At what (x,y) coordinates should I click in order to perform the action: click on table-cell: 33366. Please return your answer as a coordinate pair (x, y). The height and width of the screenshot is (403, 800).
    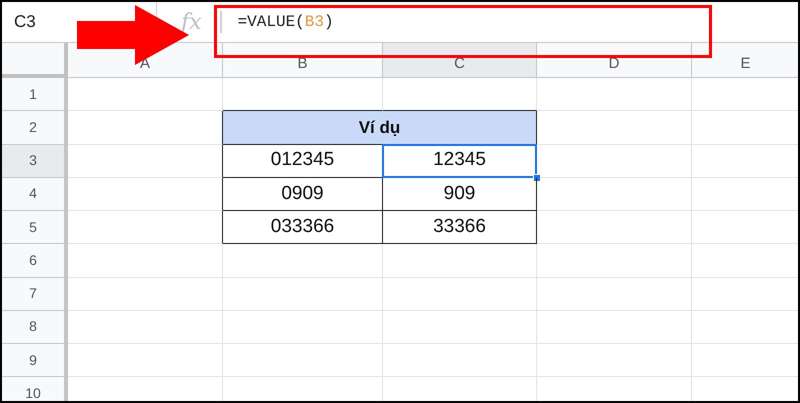
    Looking at the image, I should click on (460, 227).